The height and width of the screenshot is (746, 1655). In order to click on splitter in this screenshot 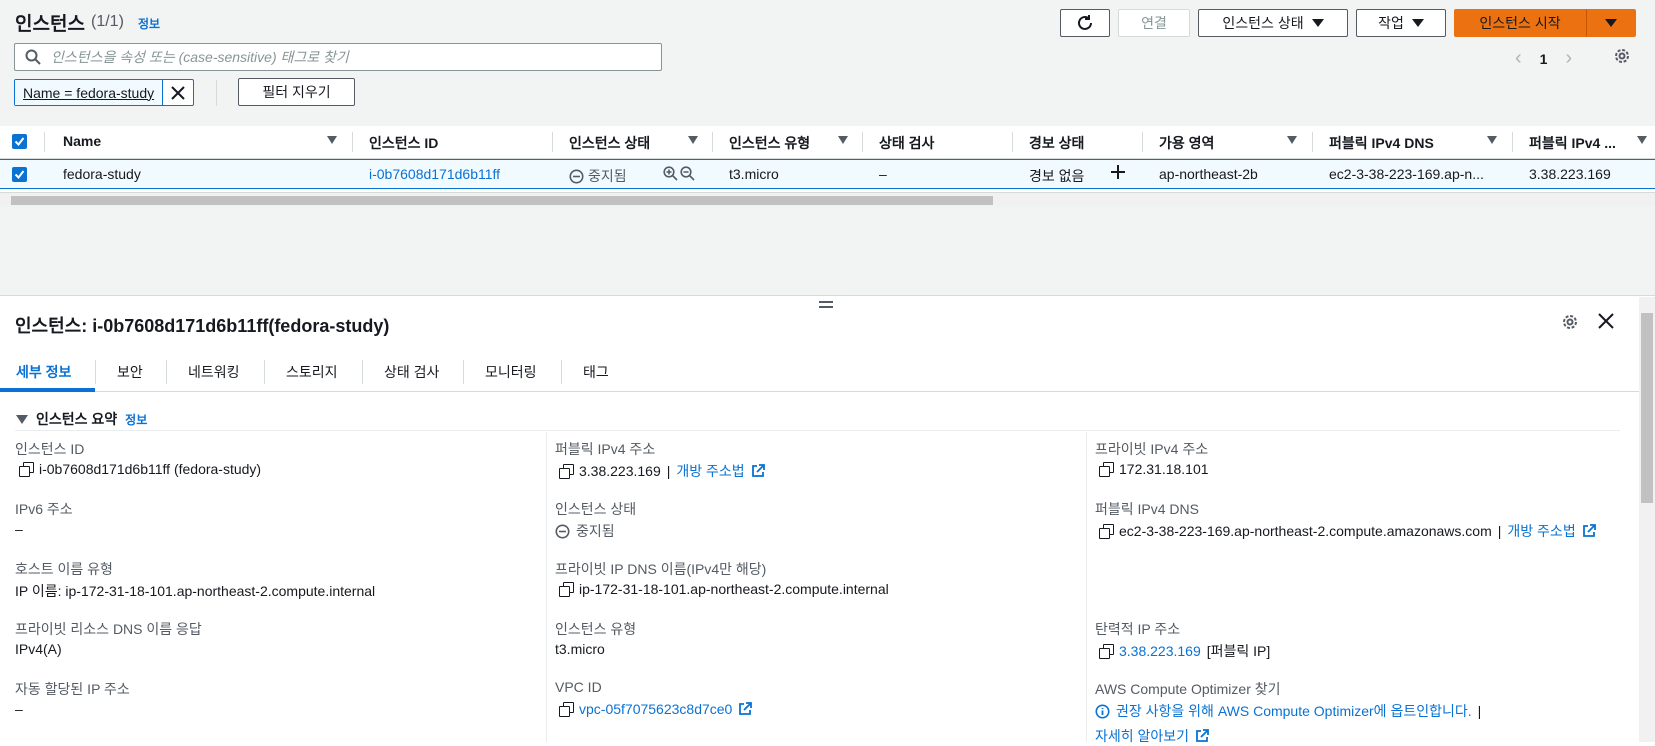, I will do `click(827, 295)`.